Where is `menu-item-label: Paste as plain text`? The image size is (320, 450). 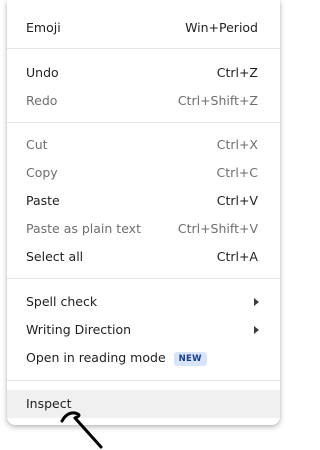
menu-item-label: Paste as plain text is located at coordinates (83, 228).